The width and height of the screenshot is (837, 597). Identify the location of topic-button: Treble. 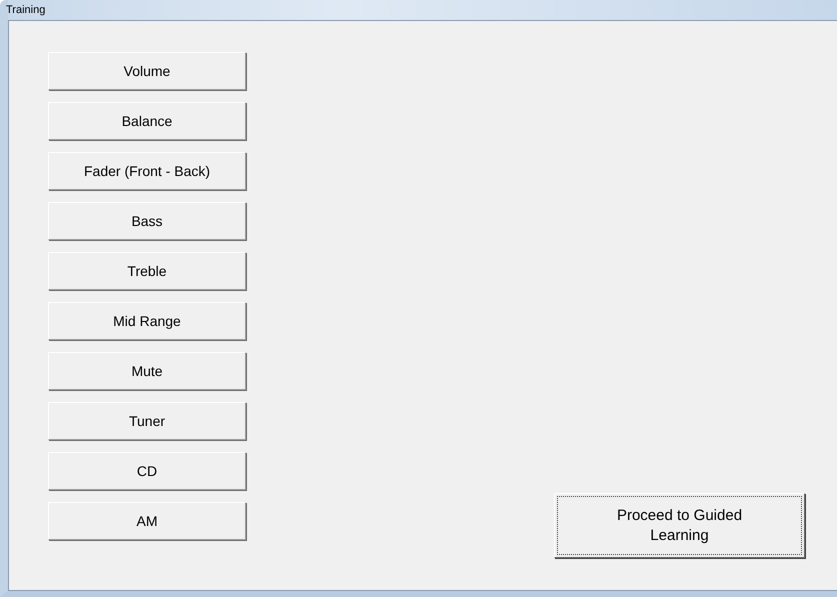
(147, 271).